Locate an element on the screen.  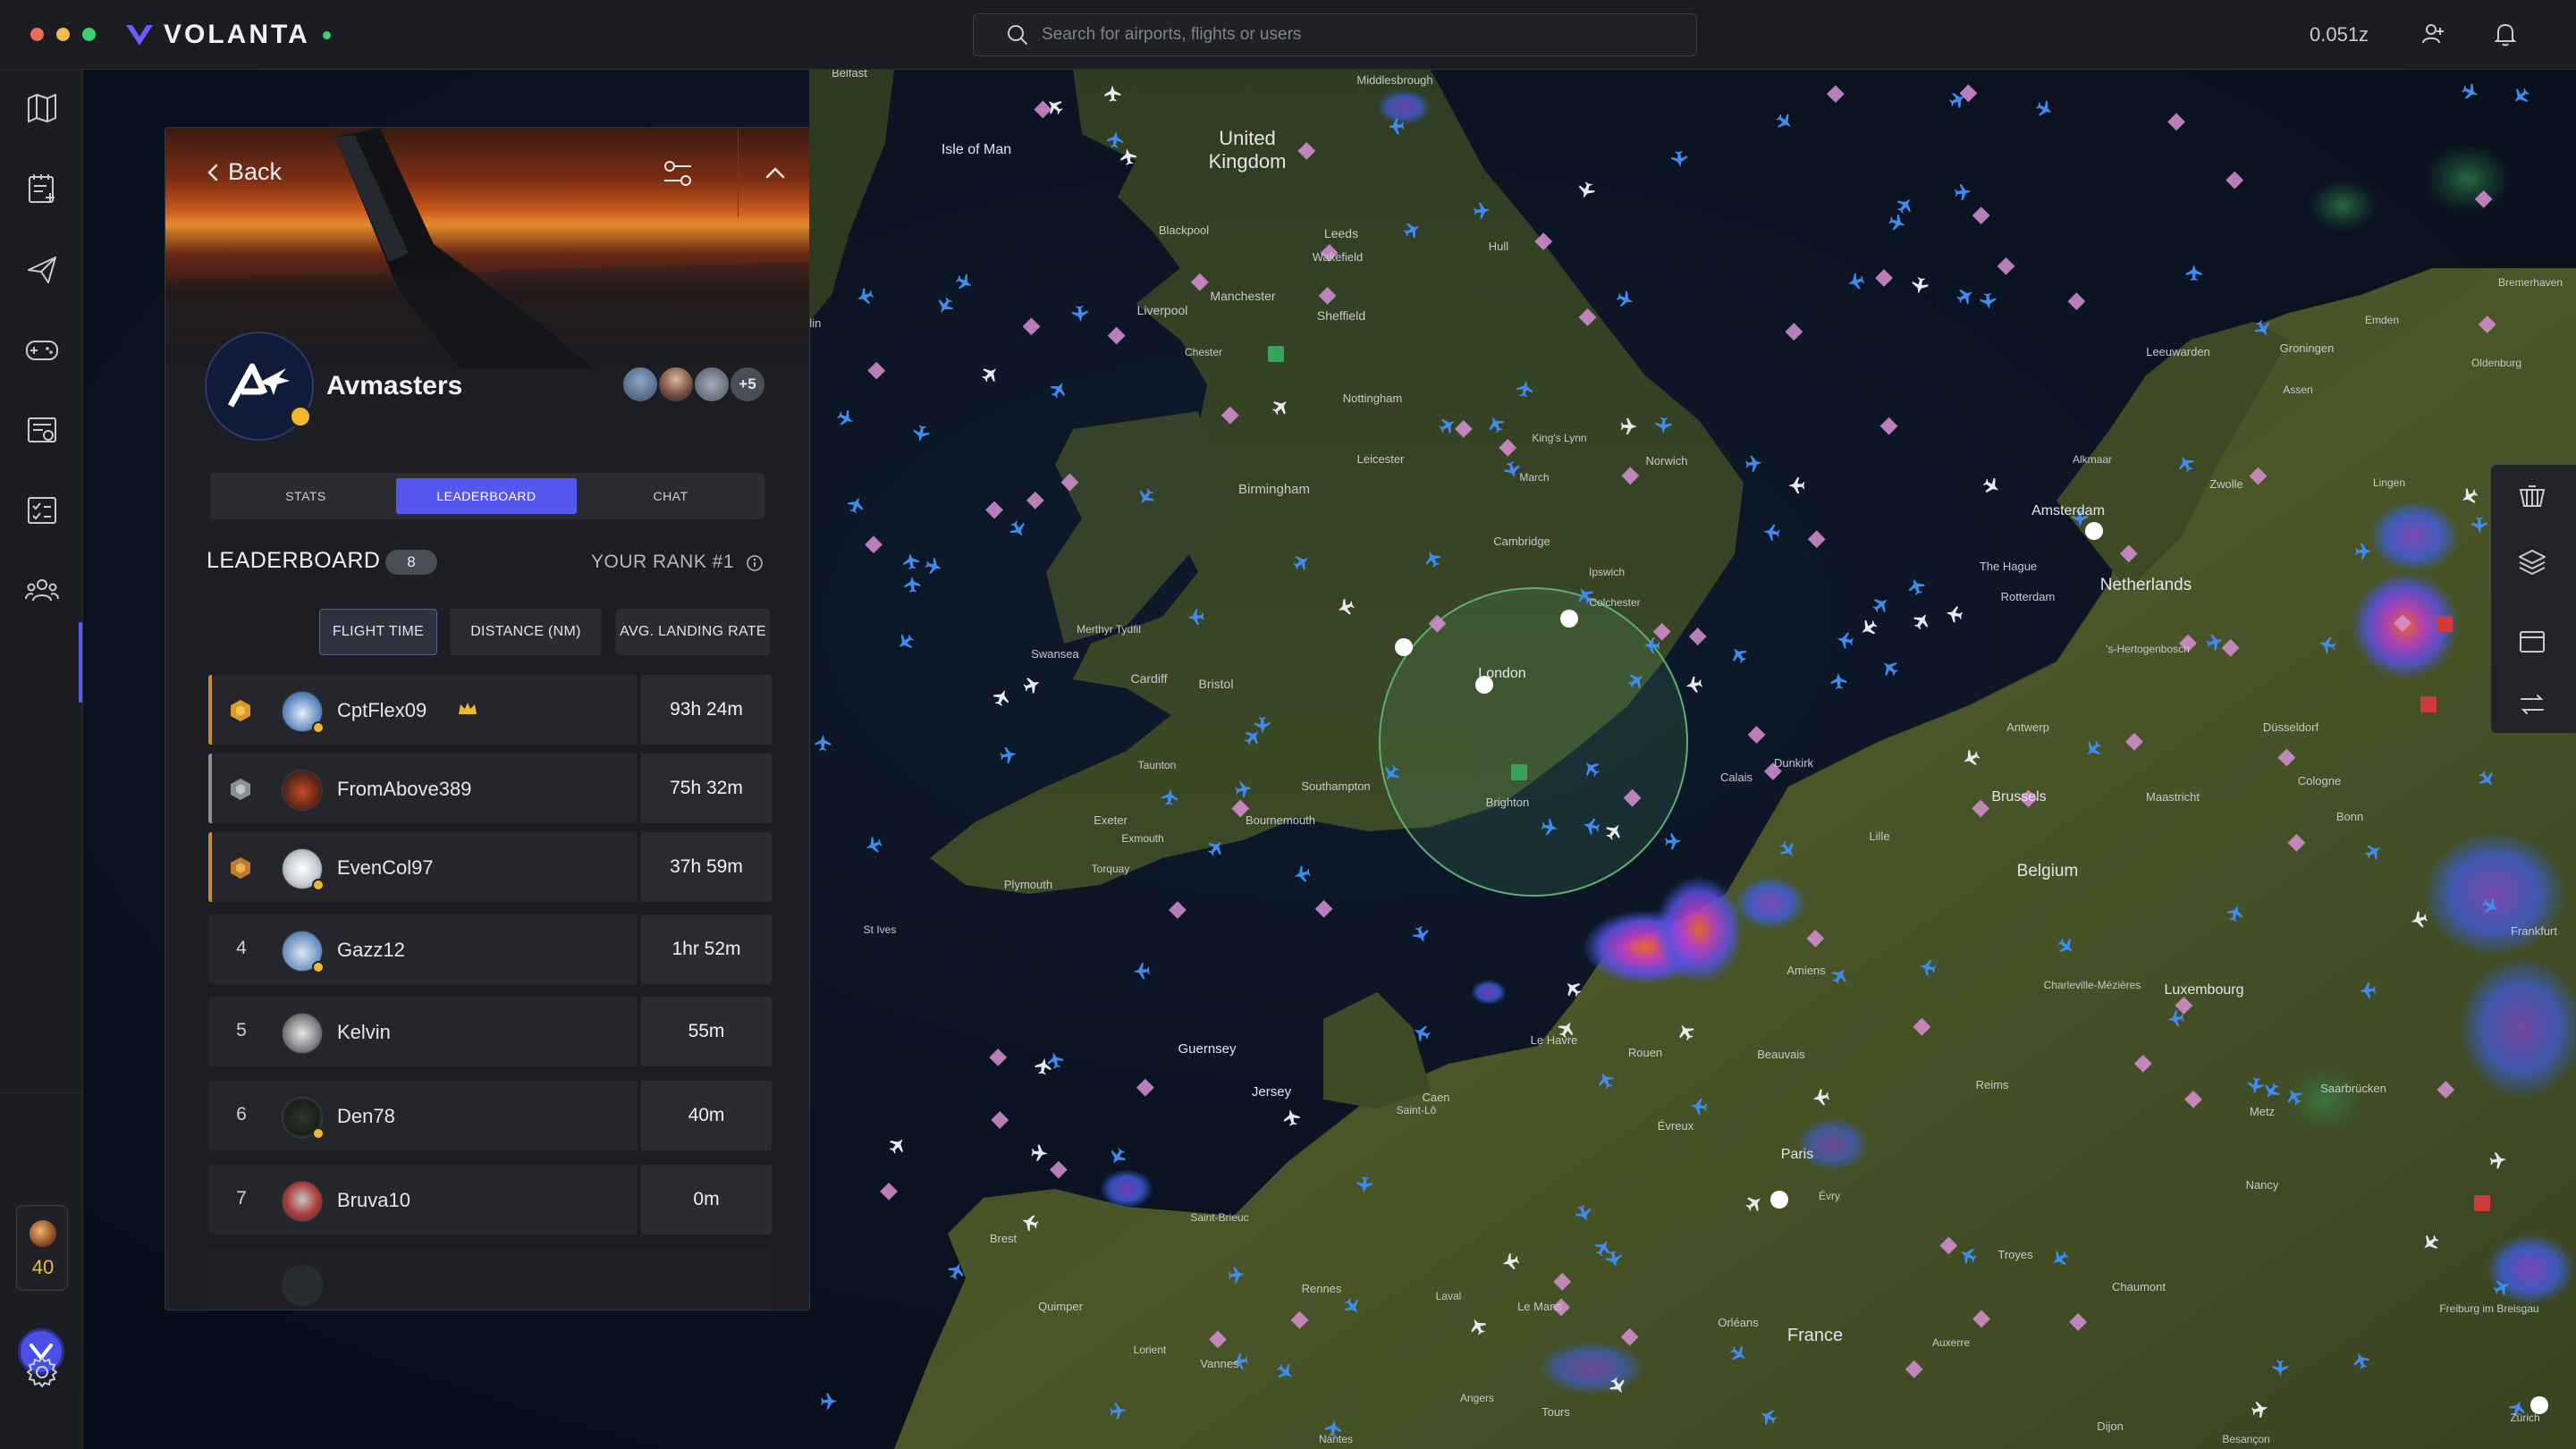
settings-sliders-icon is located at coordinates (678, 174).